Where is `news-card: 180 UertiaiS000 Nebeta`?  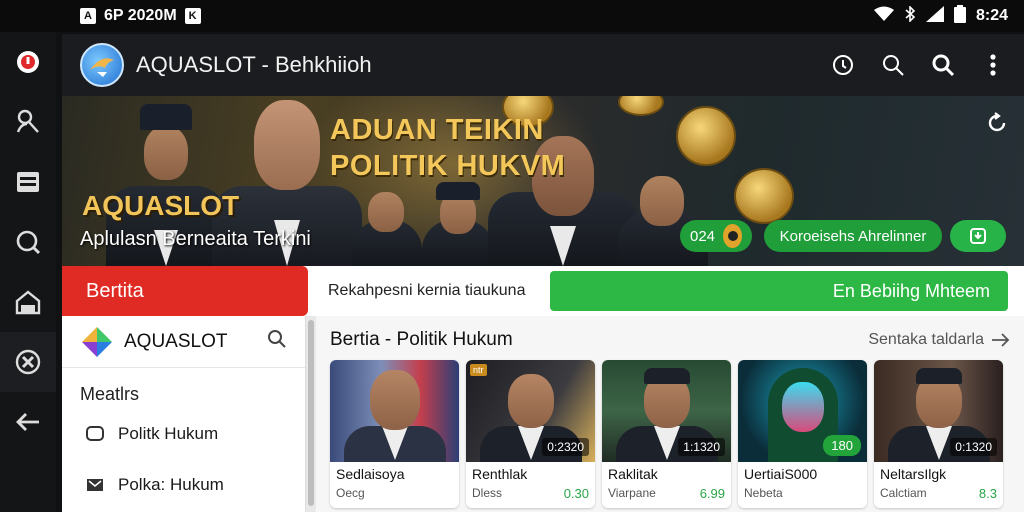 news-card: 180 UertiaiS000 Nebeta is located at coordinates (802, 434).